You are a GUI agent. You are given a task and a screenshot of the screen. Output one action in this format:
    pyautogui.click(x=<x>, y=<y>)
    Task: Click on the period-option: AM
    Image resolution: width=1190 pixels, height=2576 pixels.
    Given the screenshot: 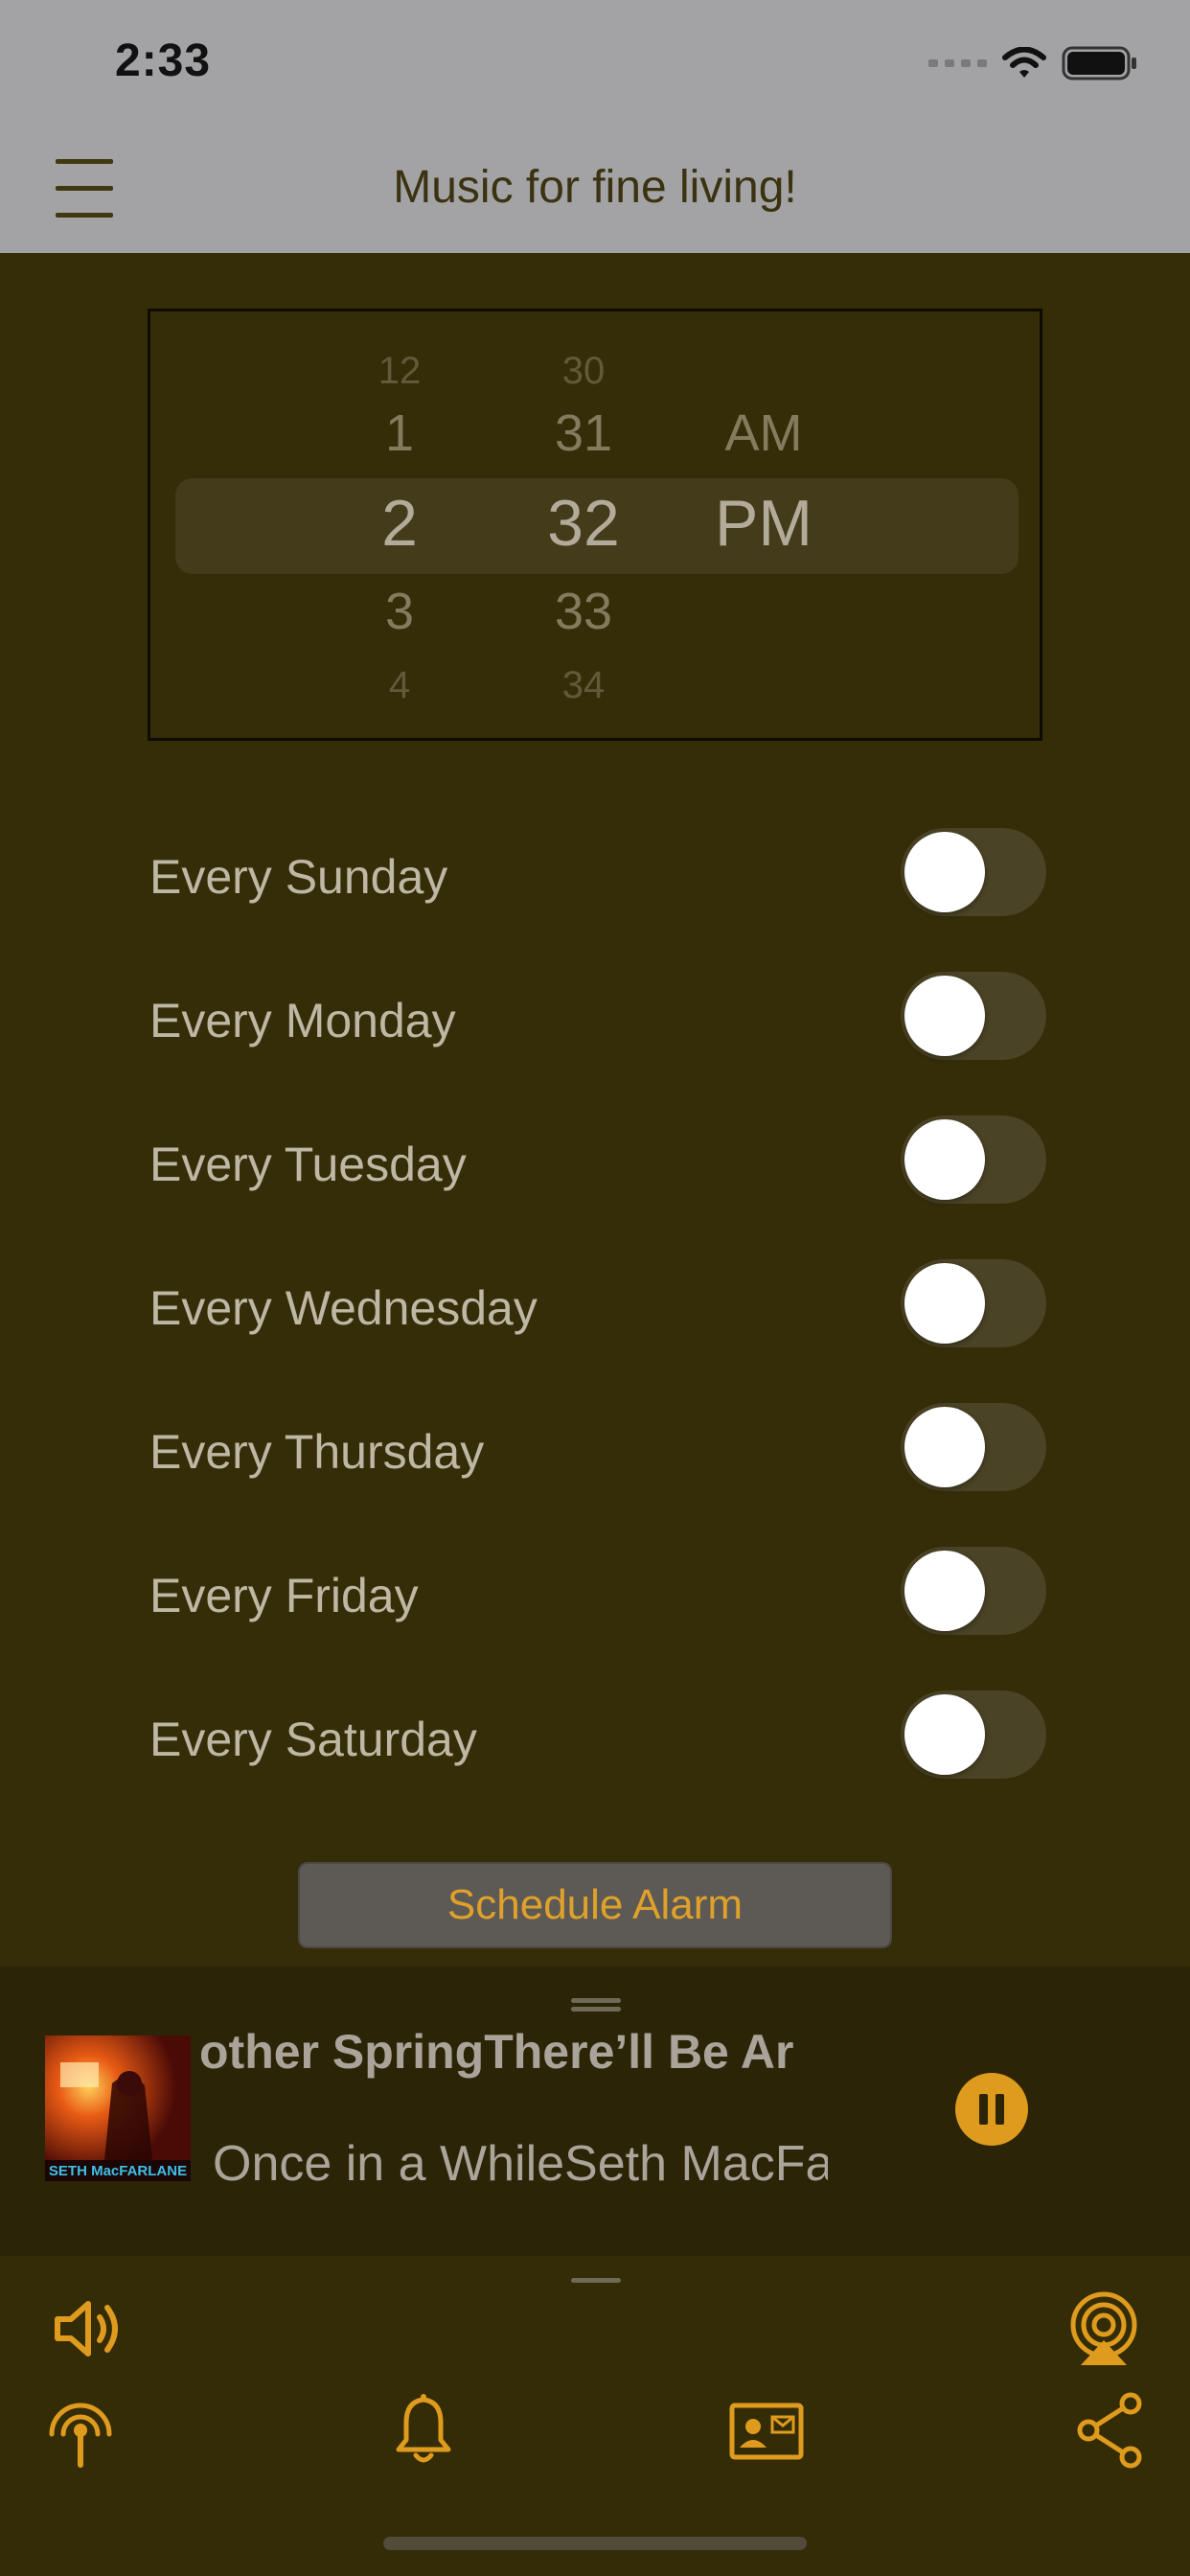 What is the action you would take?
    pyautogui.click(x=763, y=433)
    